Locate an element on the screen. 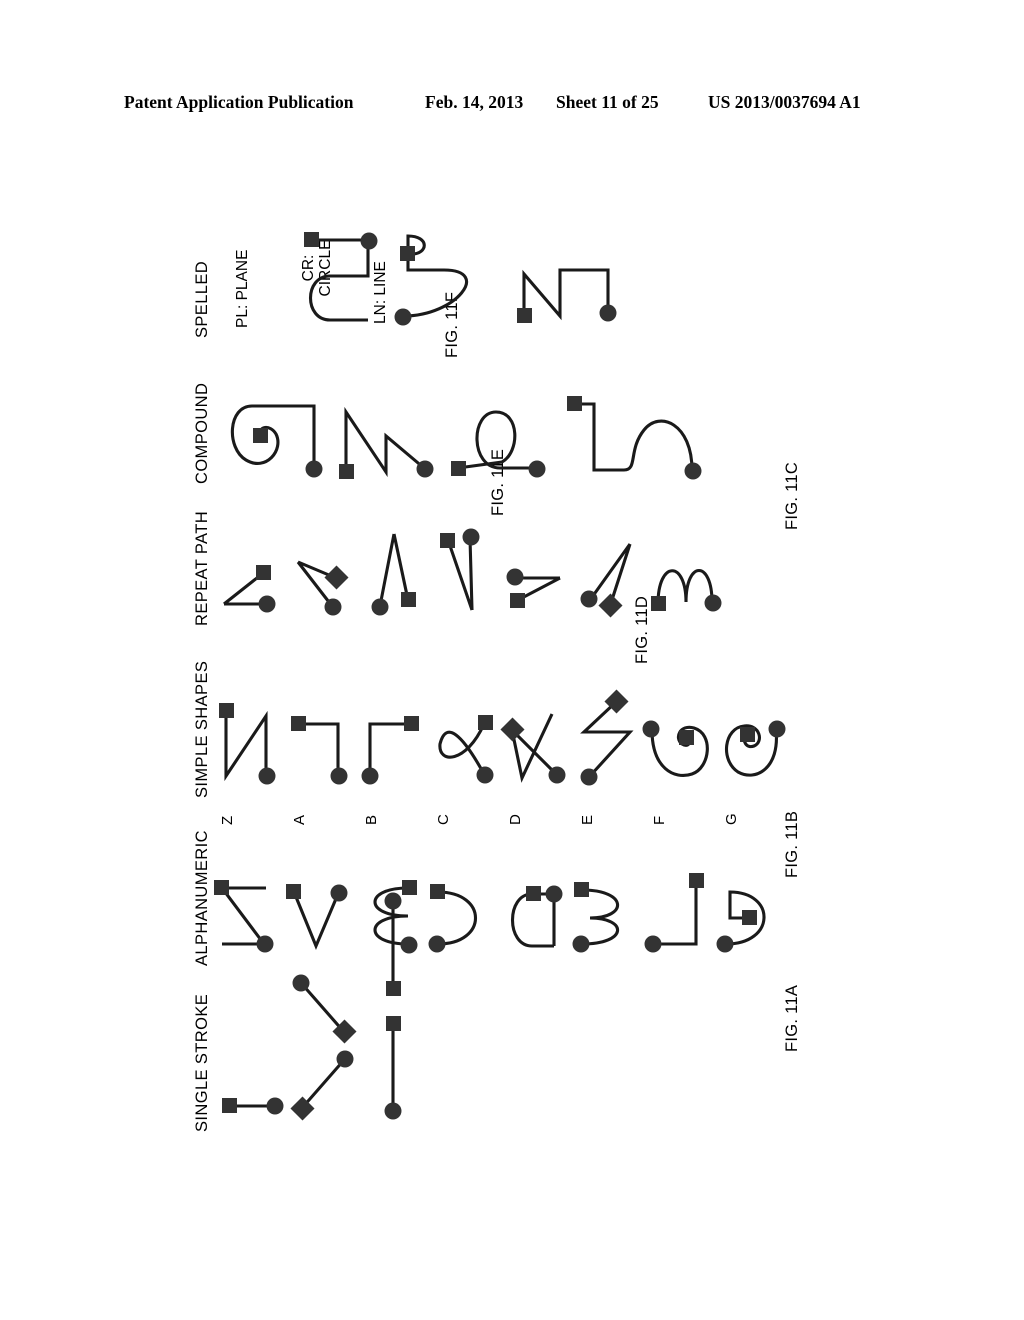 This screenshot has height=1320, width=1024. gesture-repeat-path-b is located at coordinates (393, 563).